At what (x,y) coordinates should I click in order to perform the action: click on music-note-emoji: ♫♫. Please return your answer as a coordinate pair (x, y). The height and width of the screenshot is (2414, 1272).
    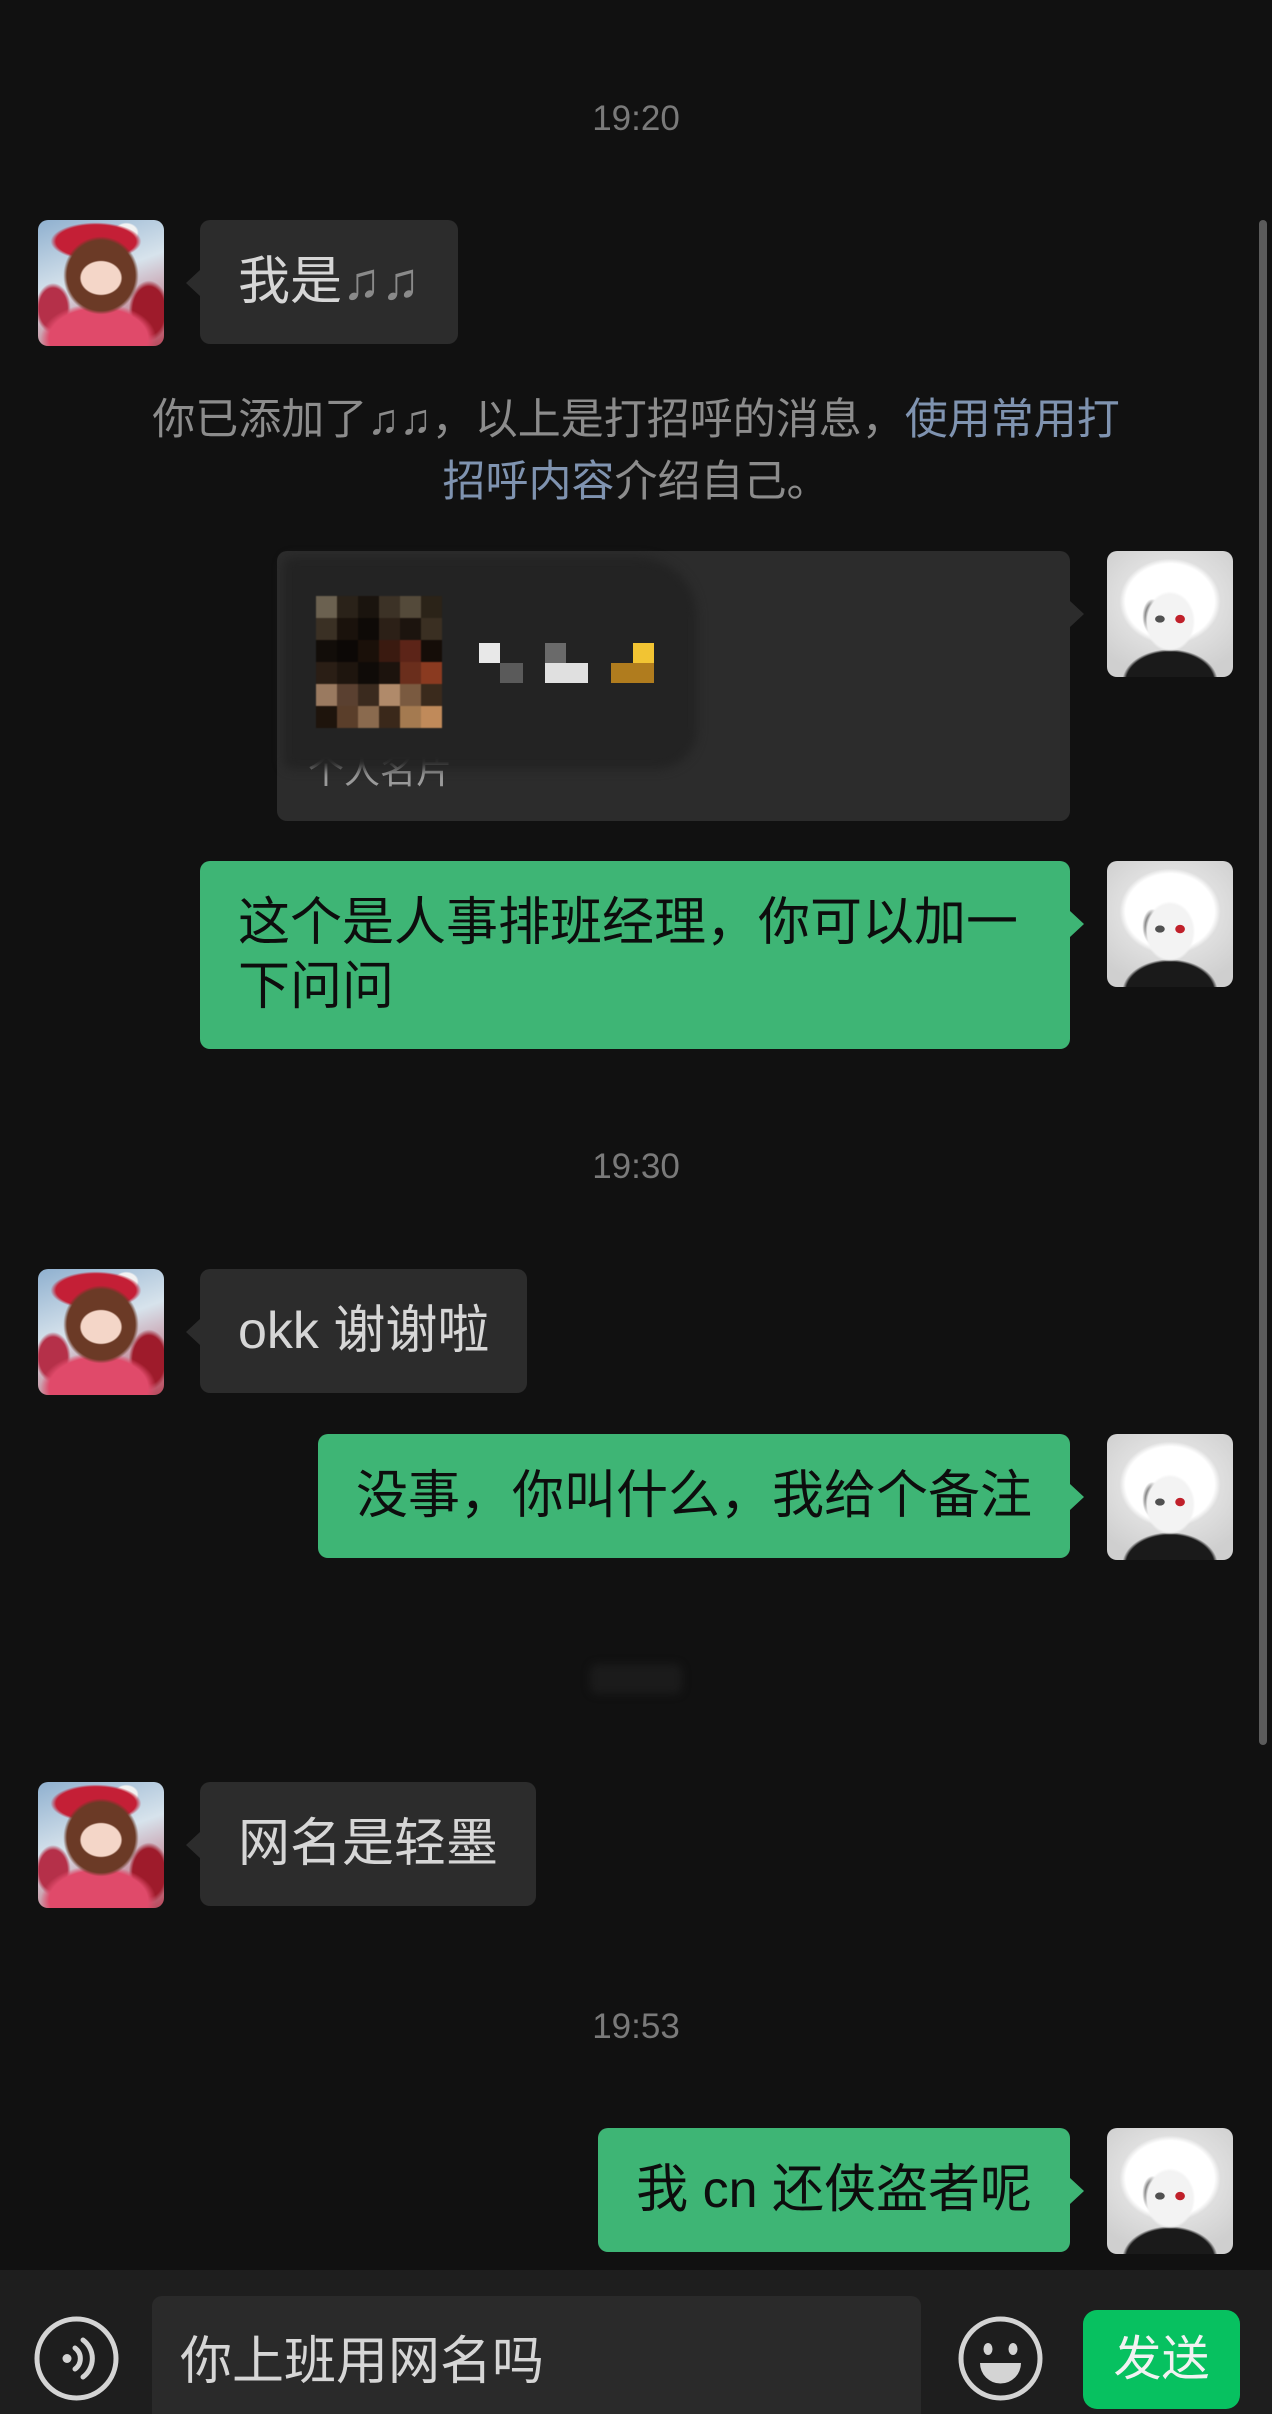
    Looking at the image, I should click on (381, 282).